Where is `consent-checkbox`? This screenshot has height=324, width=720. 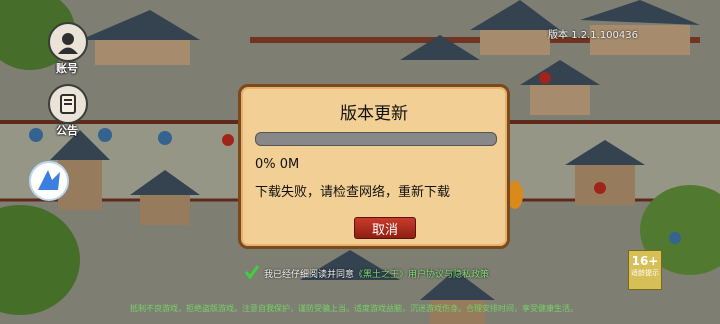 consent-checkbox is located at coordinates (252, 272).